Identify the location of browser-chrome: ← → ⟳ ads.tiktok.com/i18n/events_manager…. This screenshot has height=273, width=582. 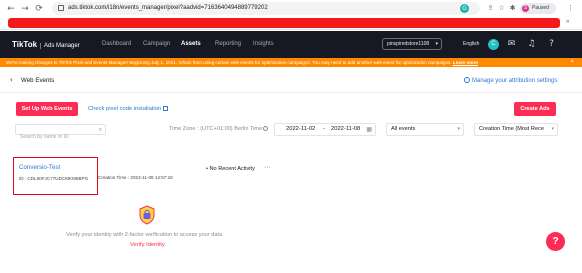
(291, 15).